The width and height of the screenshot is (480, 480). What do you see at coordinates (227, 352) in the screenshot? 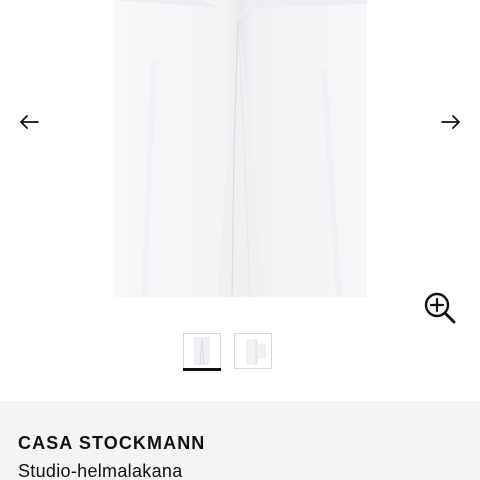
I see `thumbnail-strip` at bounding box center [227, 352].